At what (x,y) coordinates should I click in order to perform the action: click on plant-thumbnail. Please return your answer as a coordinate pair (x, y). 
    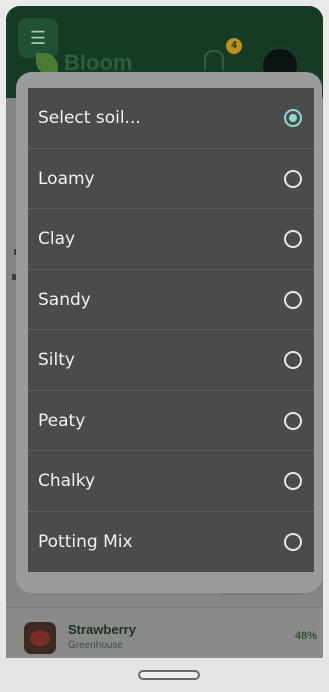
    Looking at the image, I should click on (40, 638).